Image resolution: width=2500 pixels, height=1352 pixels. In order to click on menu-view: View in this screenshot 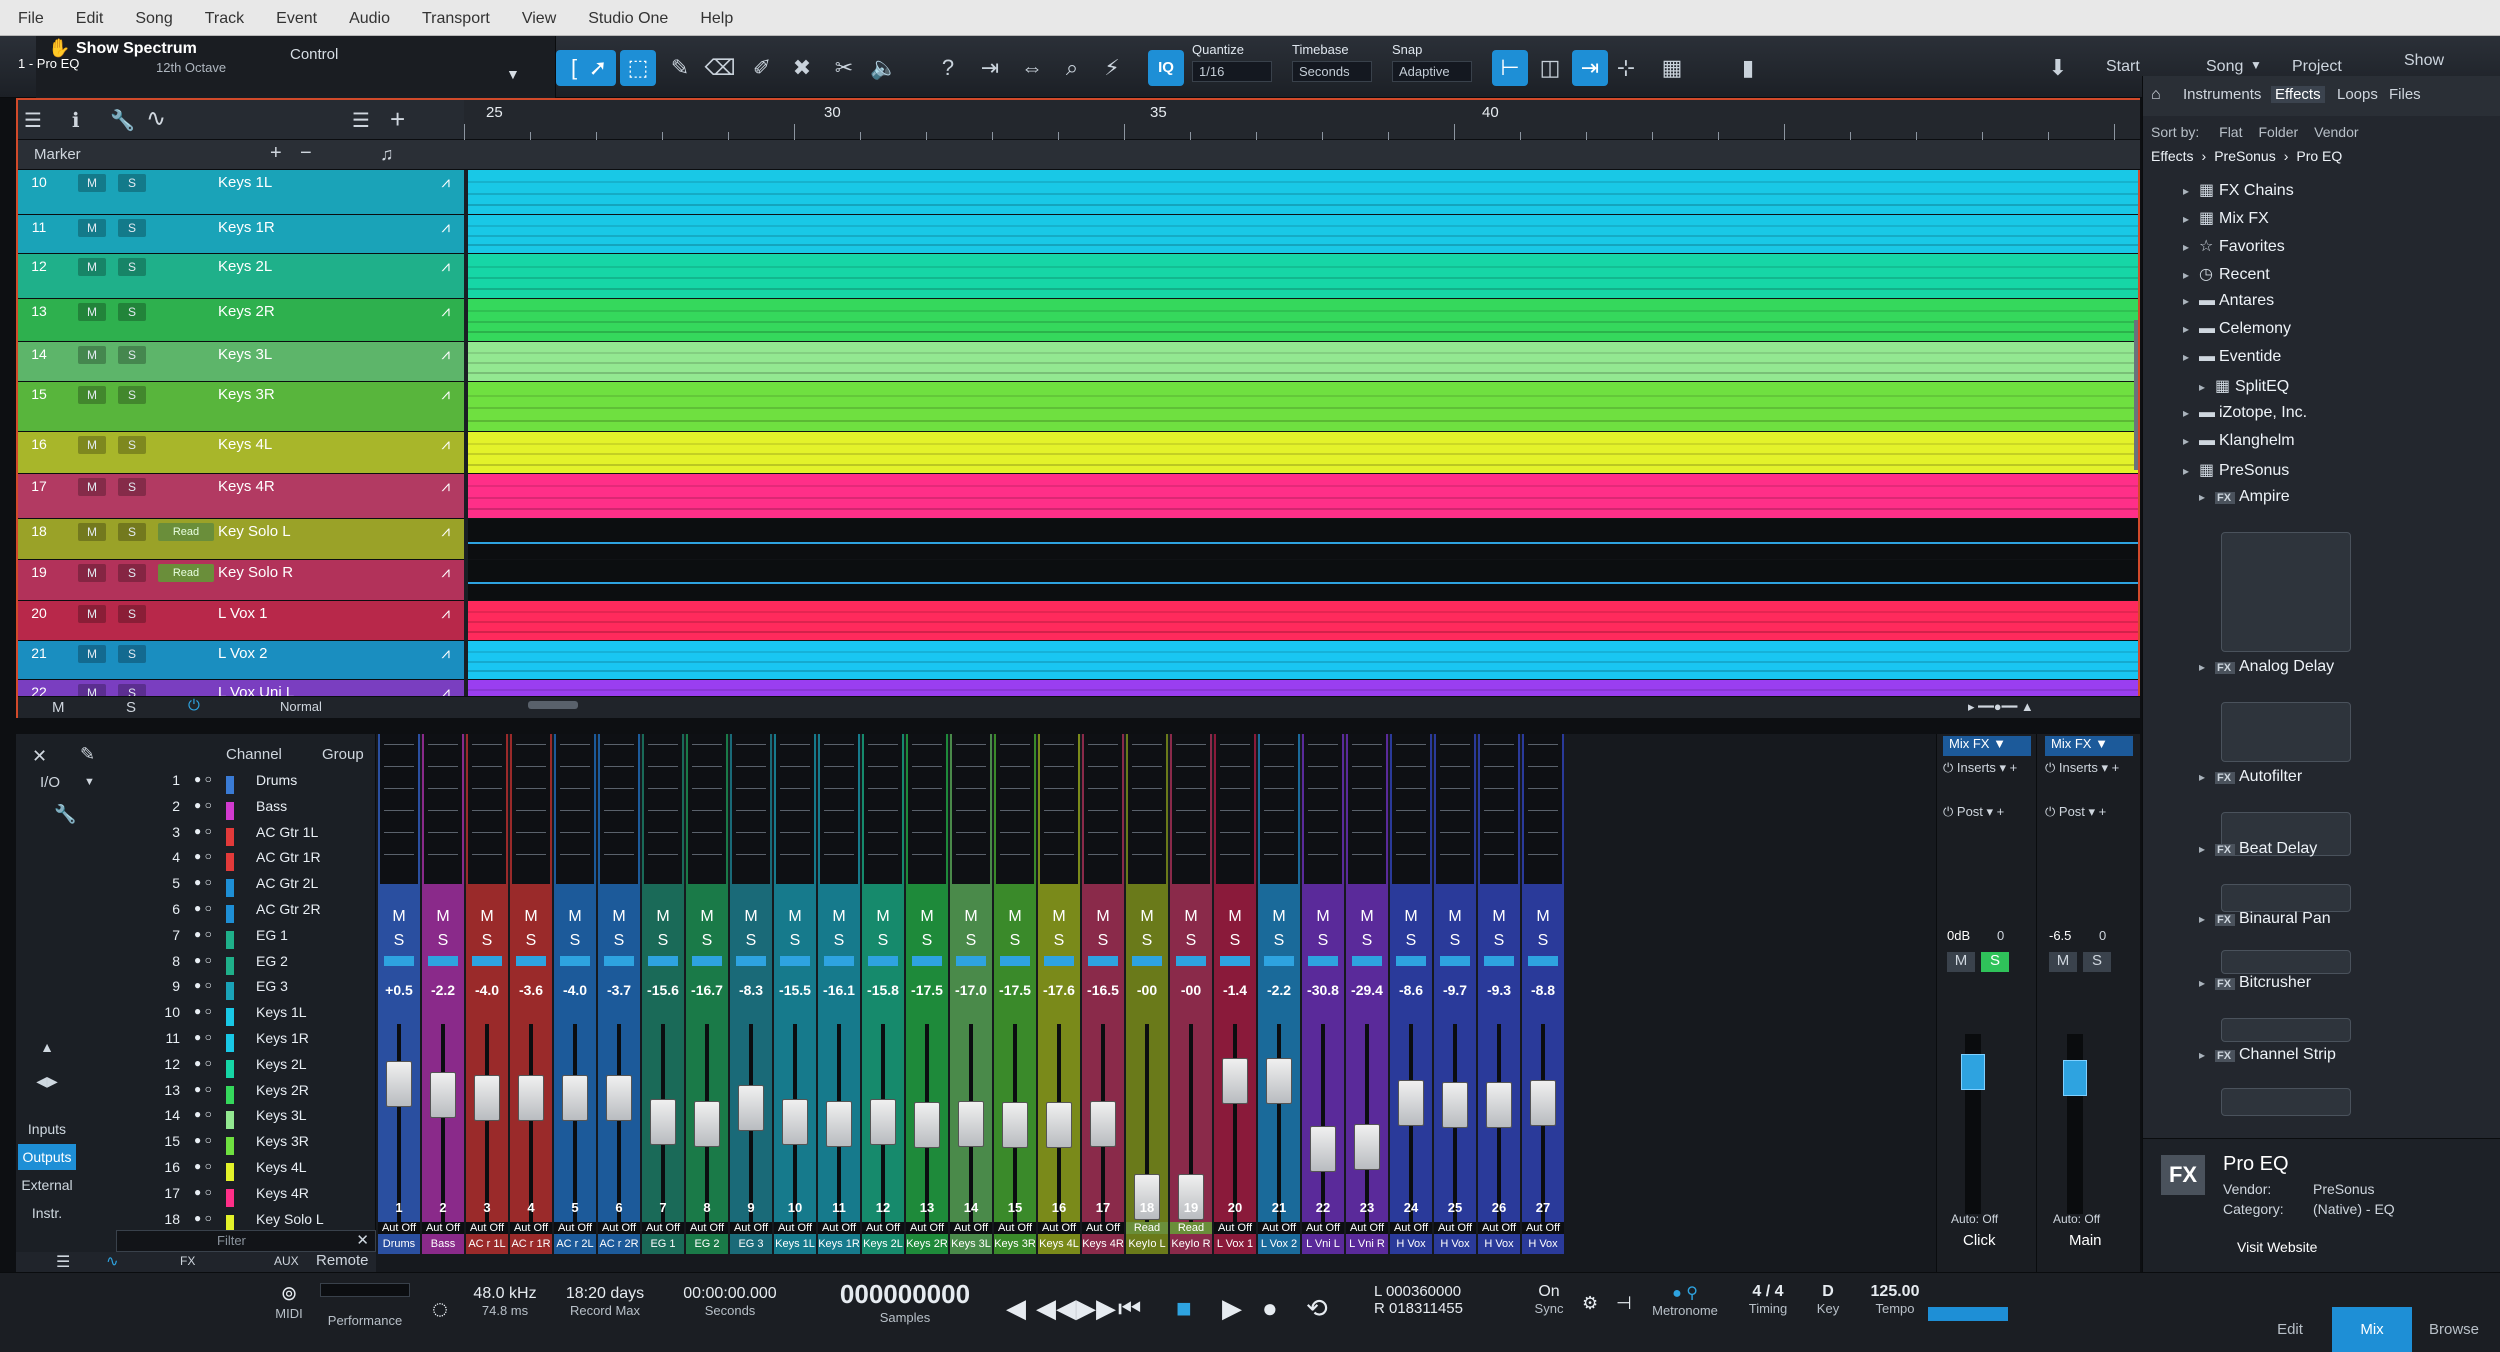, I will do `click(537, 14)`.